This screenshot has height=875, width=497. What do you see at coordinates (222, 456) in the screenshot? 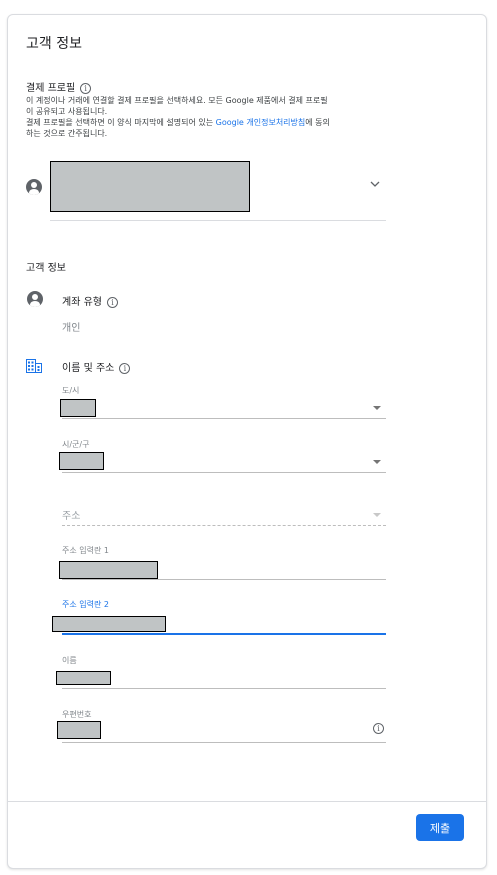
I see `district-select: 시/군/구` at bounding box center [222, 456].